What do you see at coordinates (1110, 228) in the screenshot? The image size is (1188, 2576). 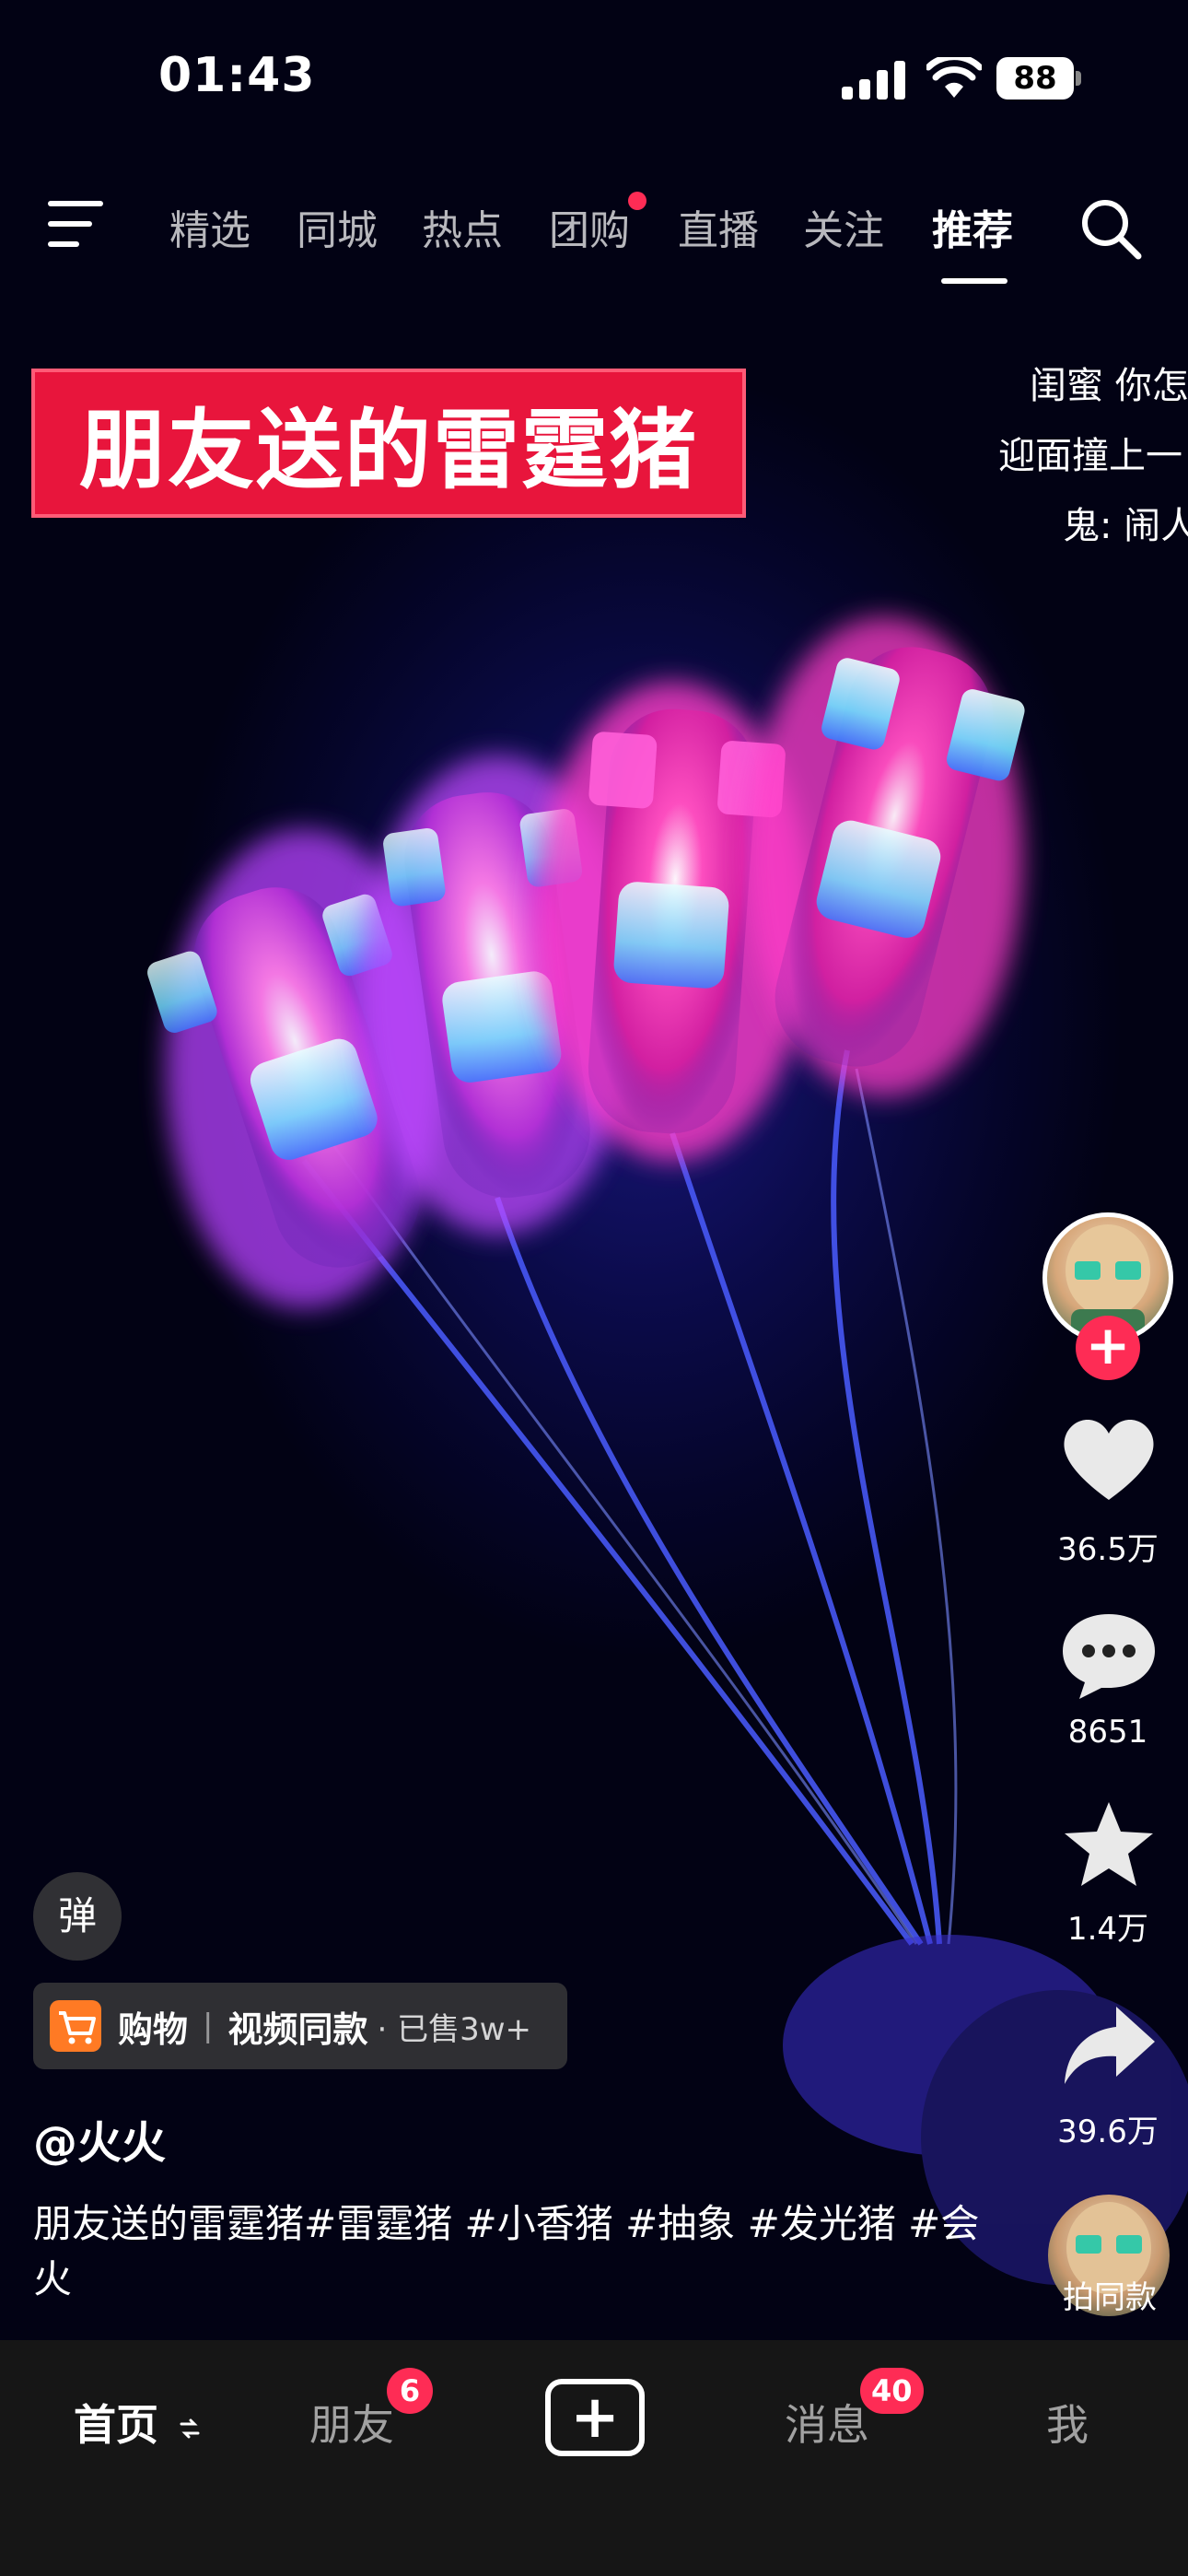 I see `search-icon` at bounding box center [1110, 228].